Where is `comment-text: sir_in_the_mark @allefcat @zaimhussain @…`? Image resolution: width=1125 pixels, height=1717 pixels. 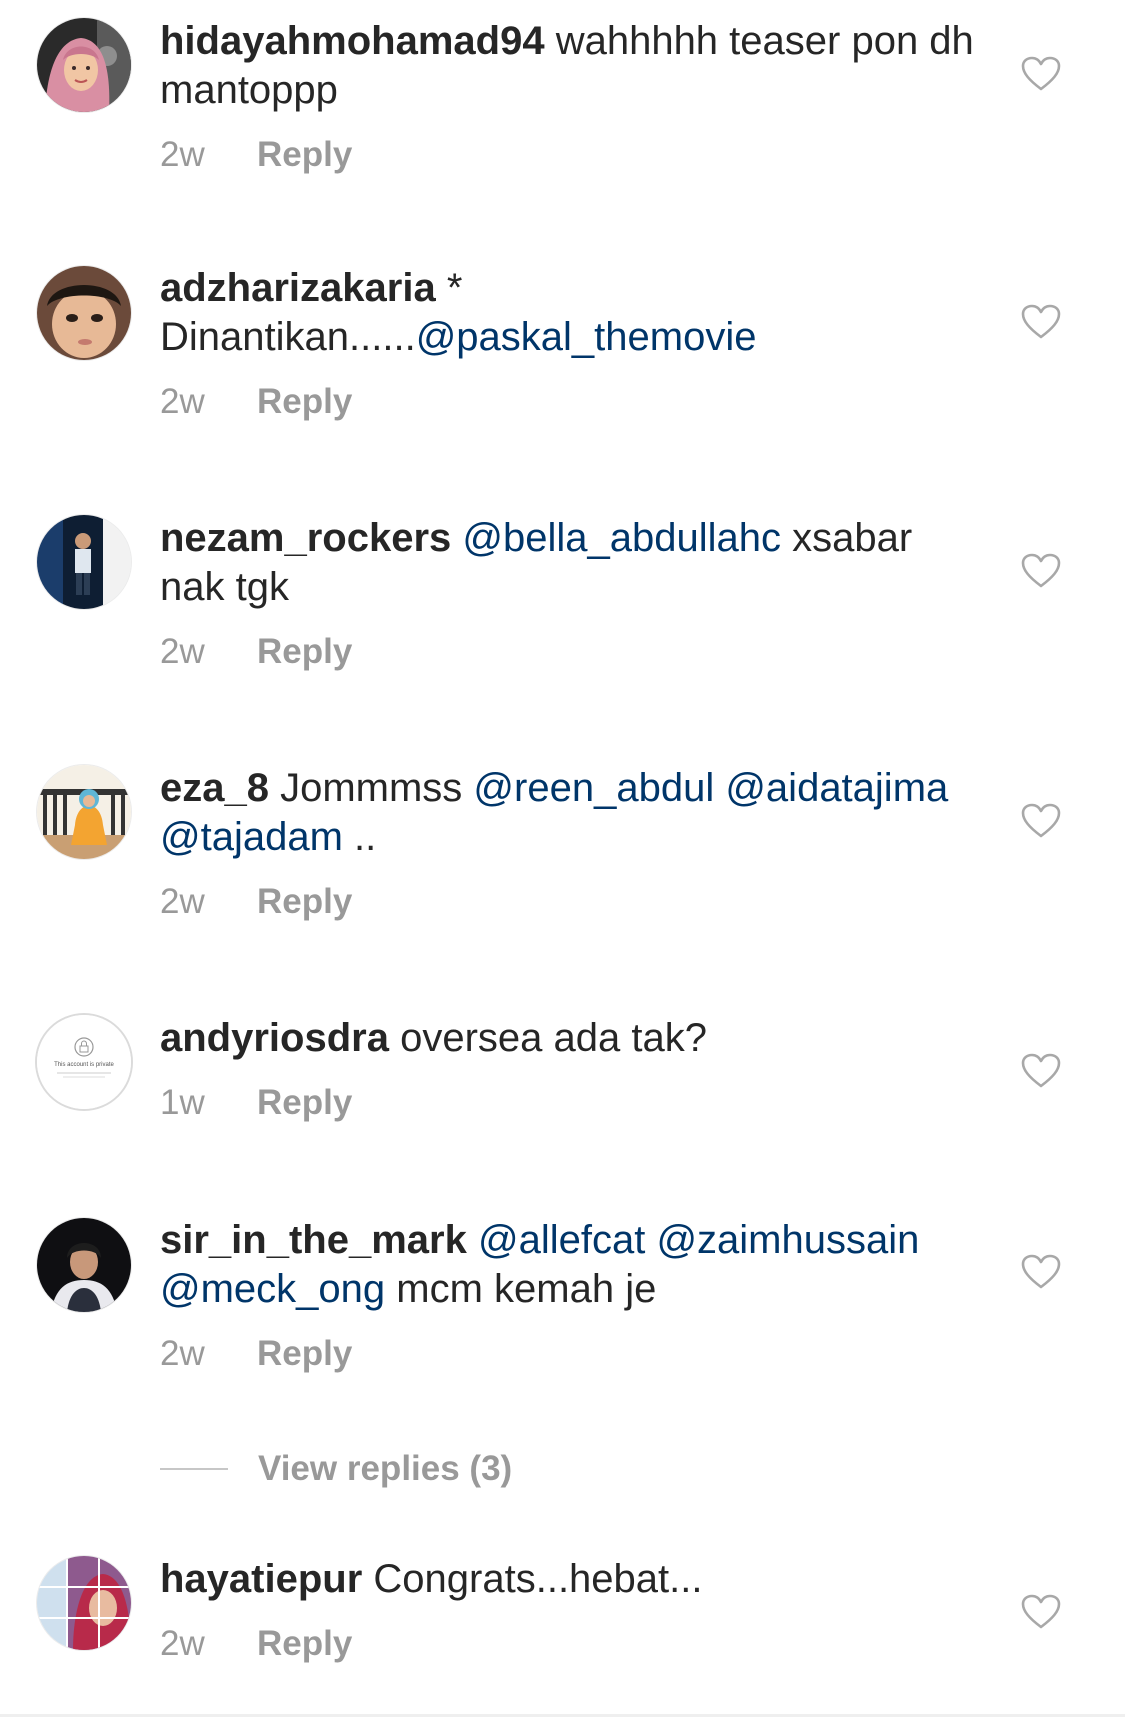 comment-text: sir_in_the_mark @allefcat @zaimhussain @… is located at coordinates (570, 1265).